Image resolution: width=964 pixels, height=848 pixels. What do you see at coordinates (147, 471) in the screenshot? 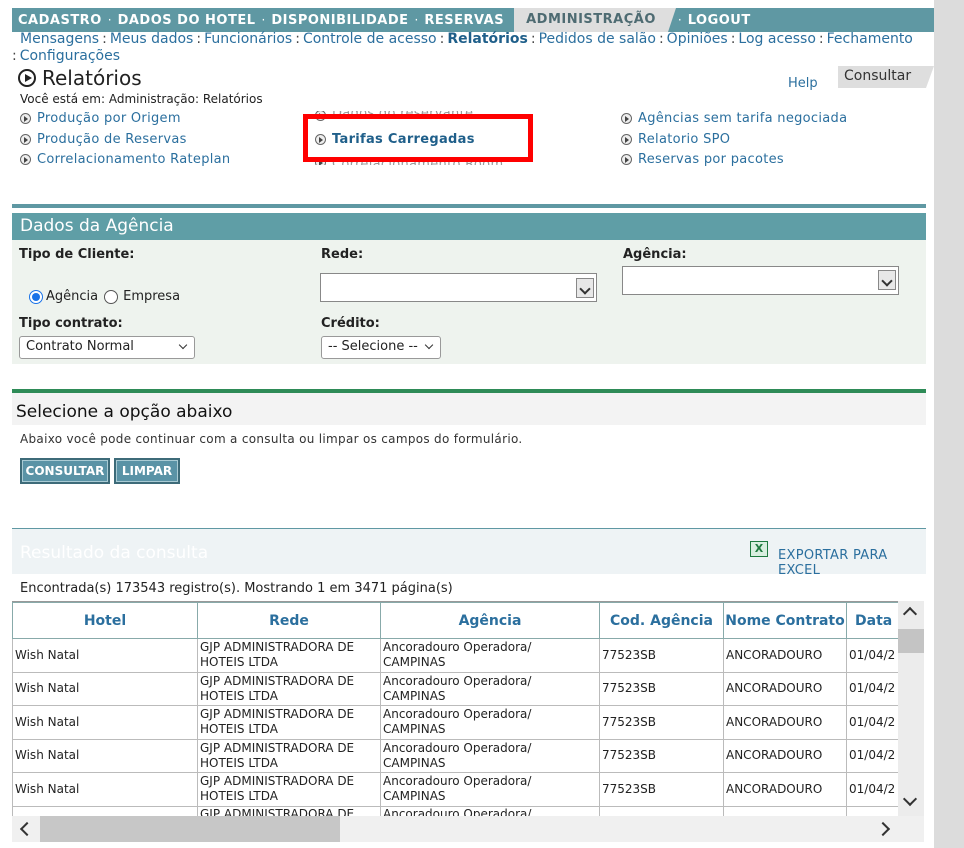
I see `limpar-button: LIMPAR` at bounding box center [147, 471].